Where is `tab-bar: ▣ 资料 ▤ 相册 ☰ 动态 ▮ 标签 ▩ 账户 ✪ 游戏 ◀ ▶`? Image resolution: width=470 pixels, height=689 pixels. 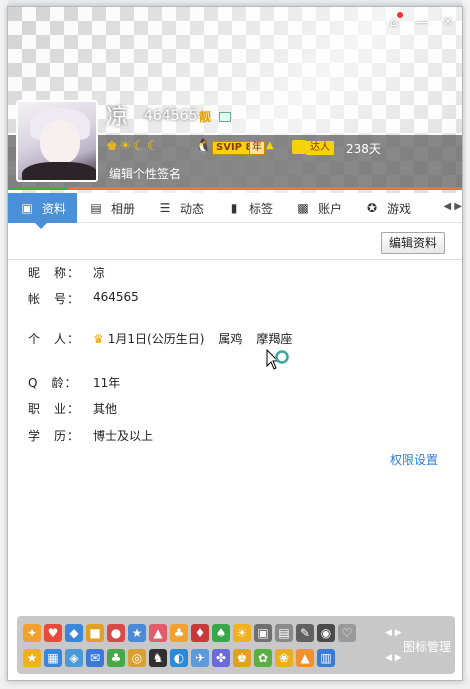 tab-bar: ▣ 资料 ▤ 相册 ☰ 动态 ▮ 标签 ▩ 账户 ✪ 游戏 ◀ ▶ is located at coordinates (235, 208).